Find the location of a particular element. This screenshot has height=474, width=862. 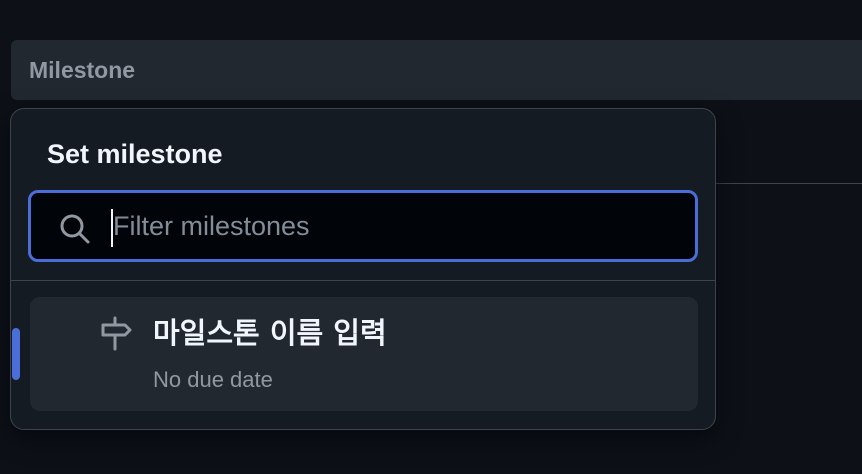

milestone-title: 마일스톤 이름 입력 is located at coordinates (270, 333).